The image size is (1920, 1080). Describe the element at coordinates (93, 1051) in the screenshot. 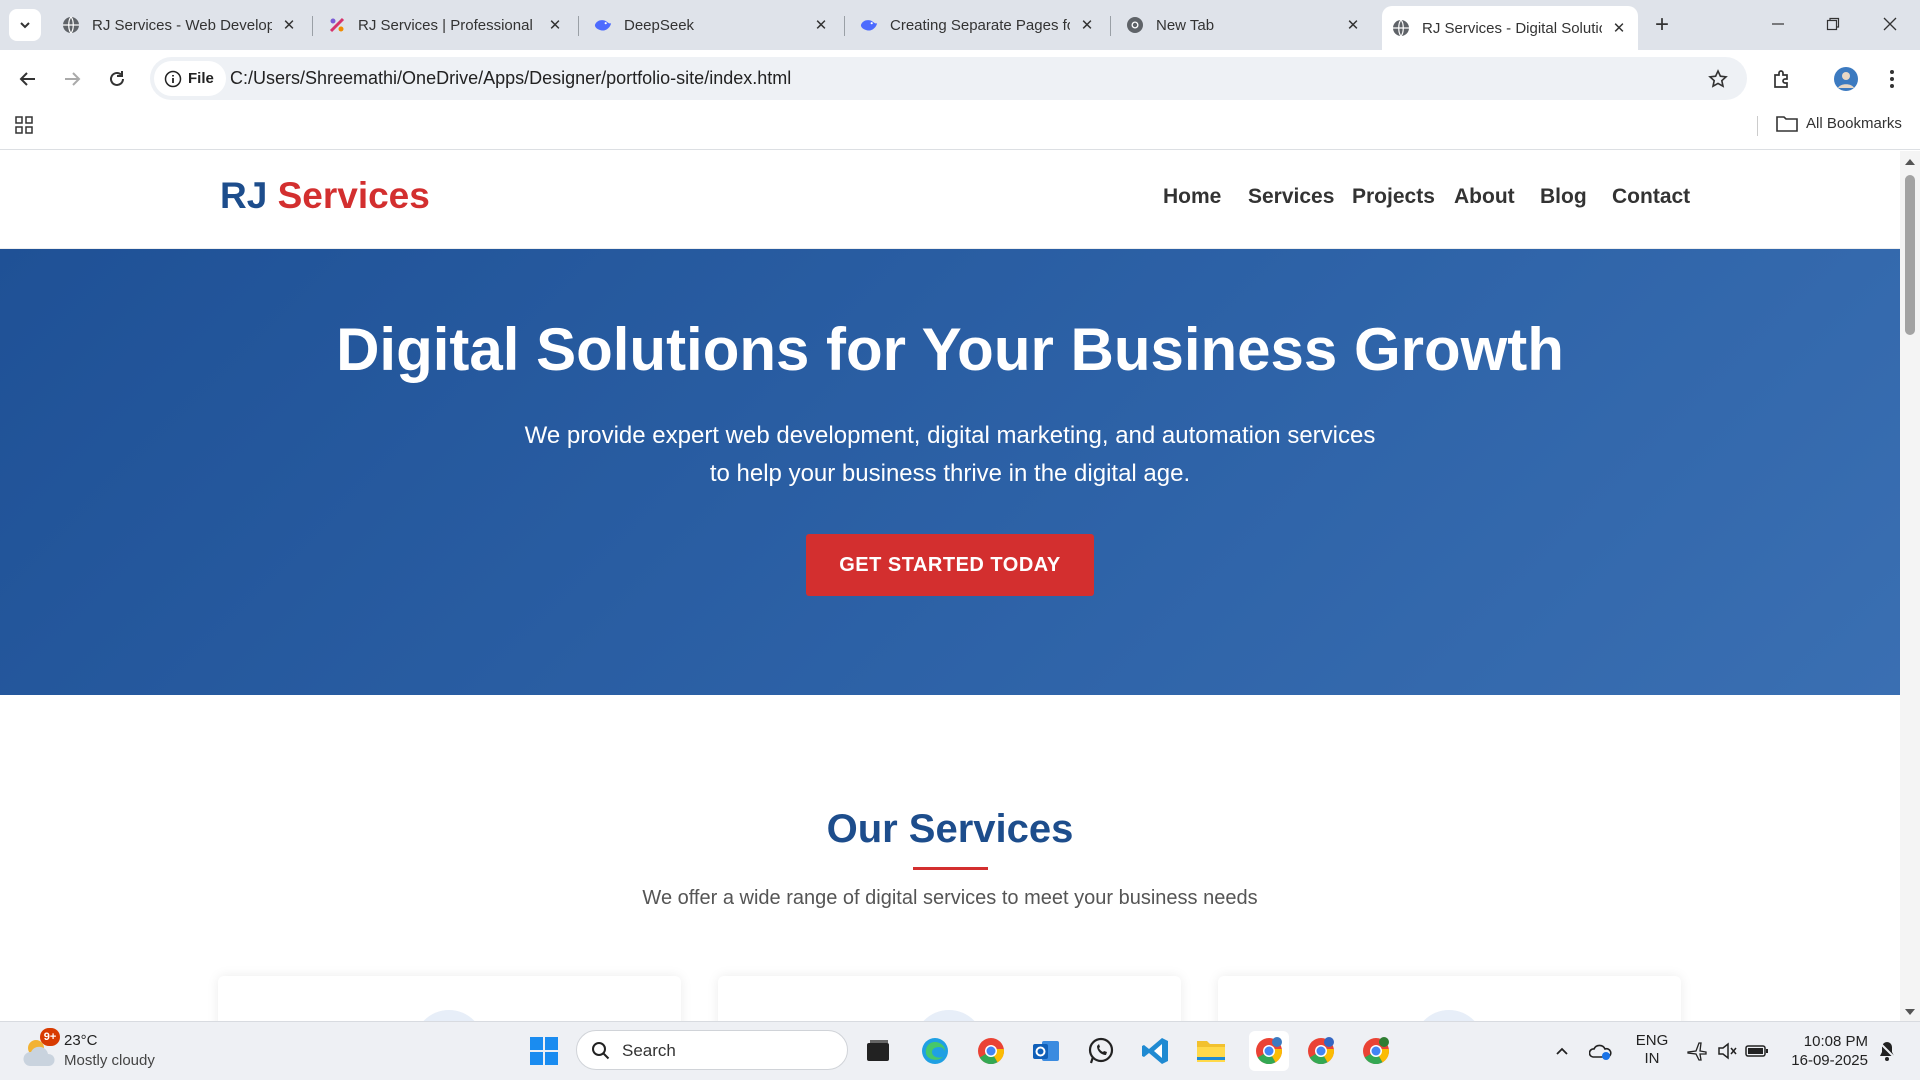

I see `weather-widget: 9+ 23°C Mostly cloudy` at that location.